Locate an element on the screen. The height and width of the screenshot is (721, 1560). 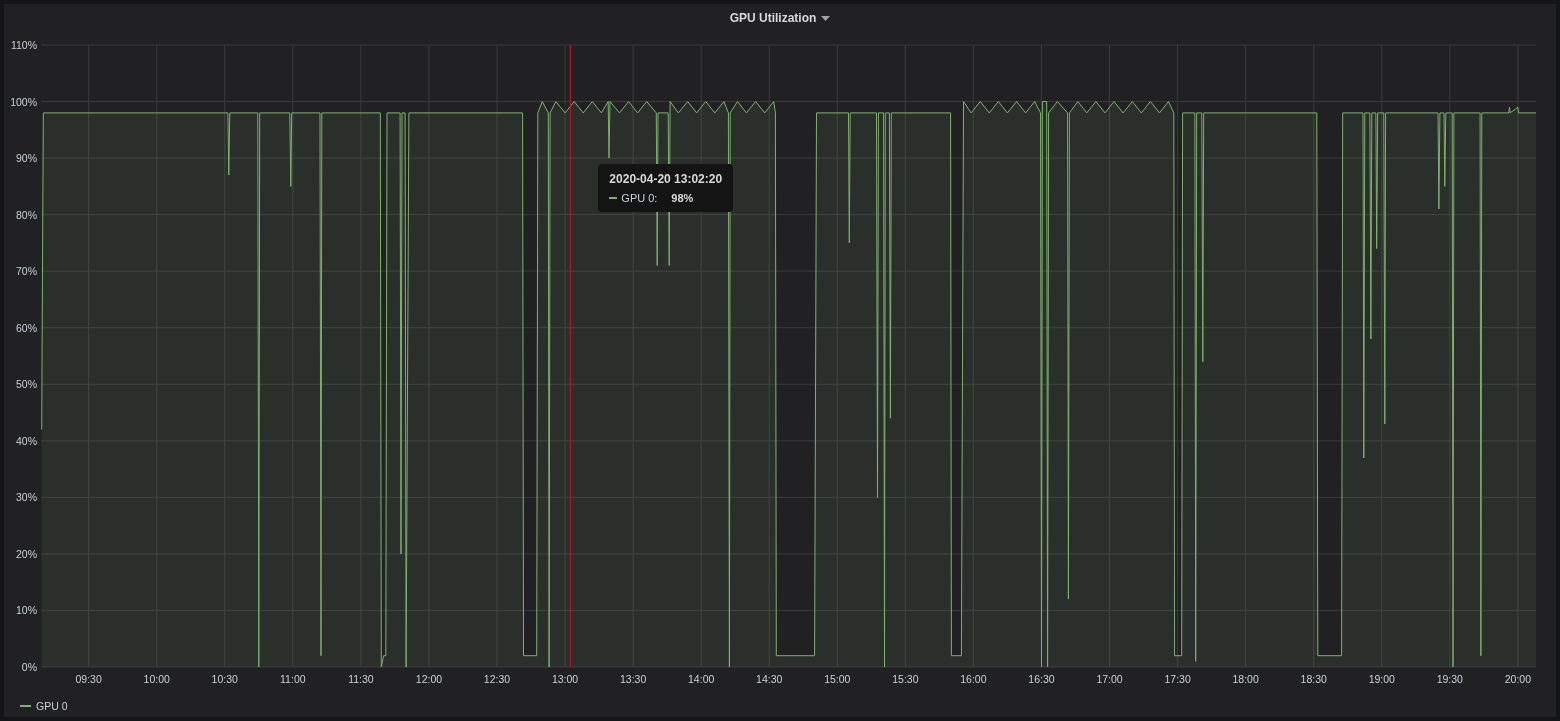
y-axis-label: 110% is located at coordinates (23, 45).